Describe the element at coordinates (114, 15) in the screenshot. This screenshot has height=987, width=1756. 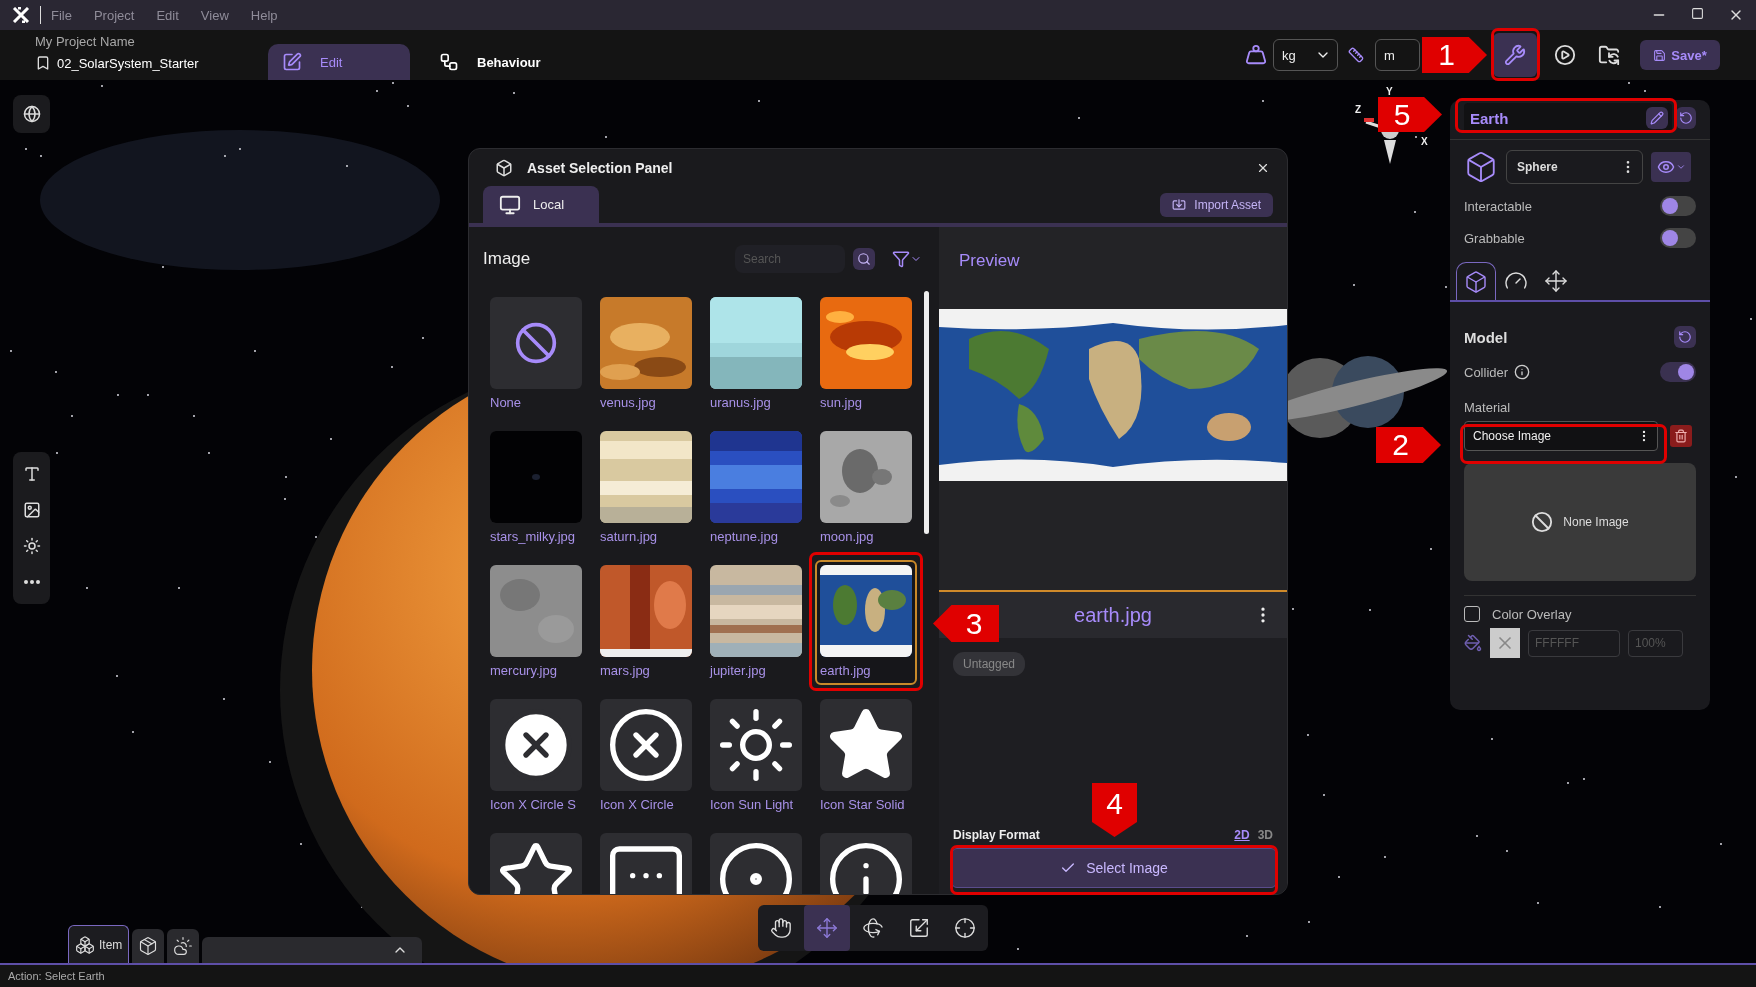
I see `menu-item: Project` at that location.